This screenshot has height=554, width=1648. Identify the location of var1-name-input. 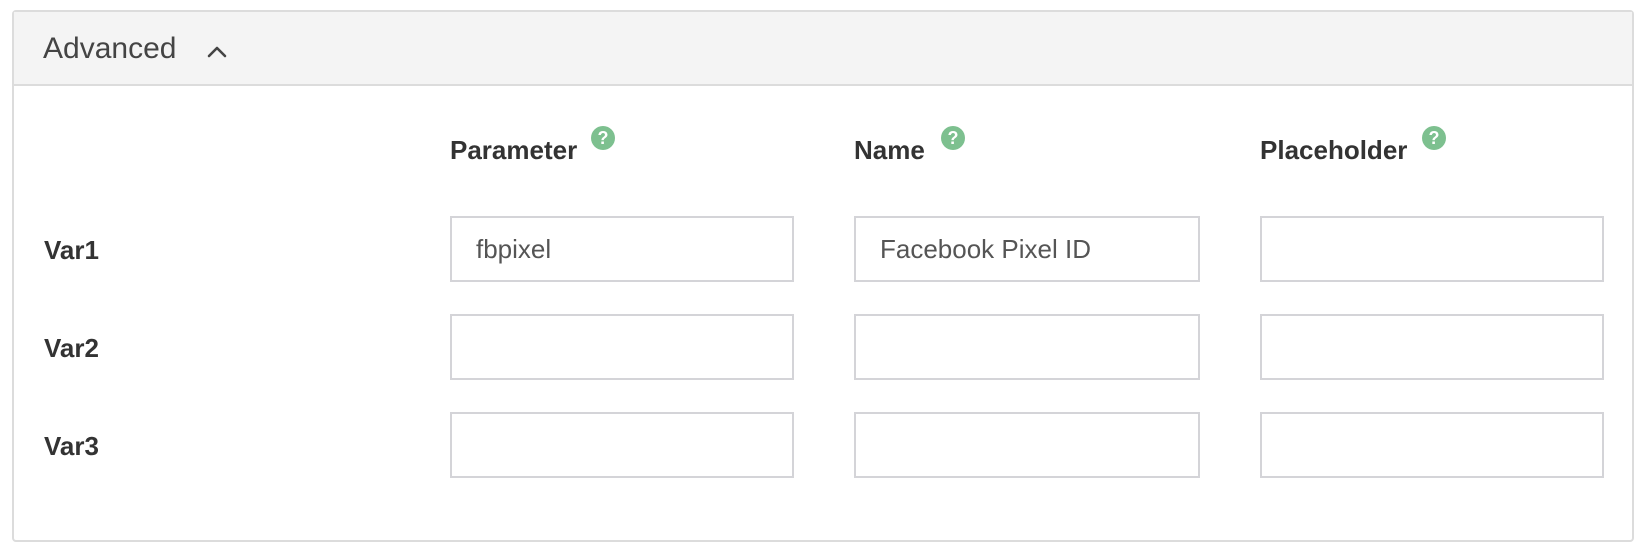
(1027, 249).